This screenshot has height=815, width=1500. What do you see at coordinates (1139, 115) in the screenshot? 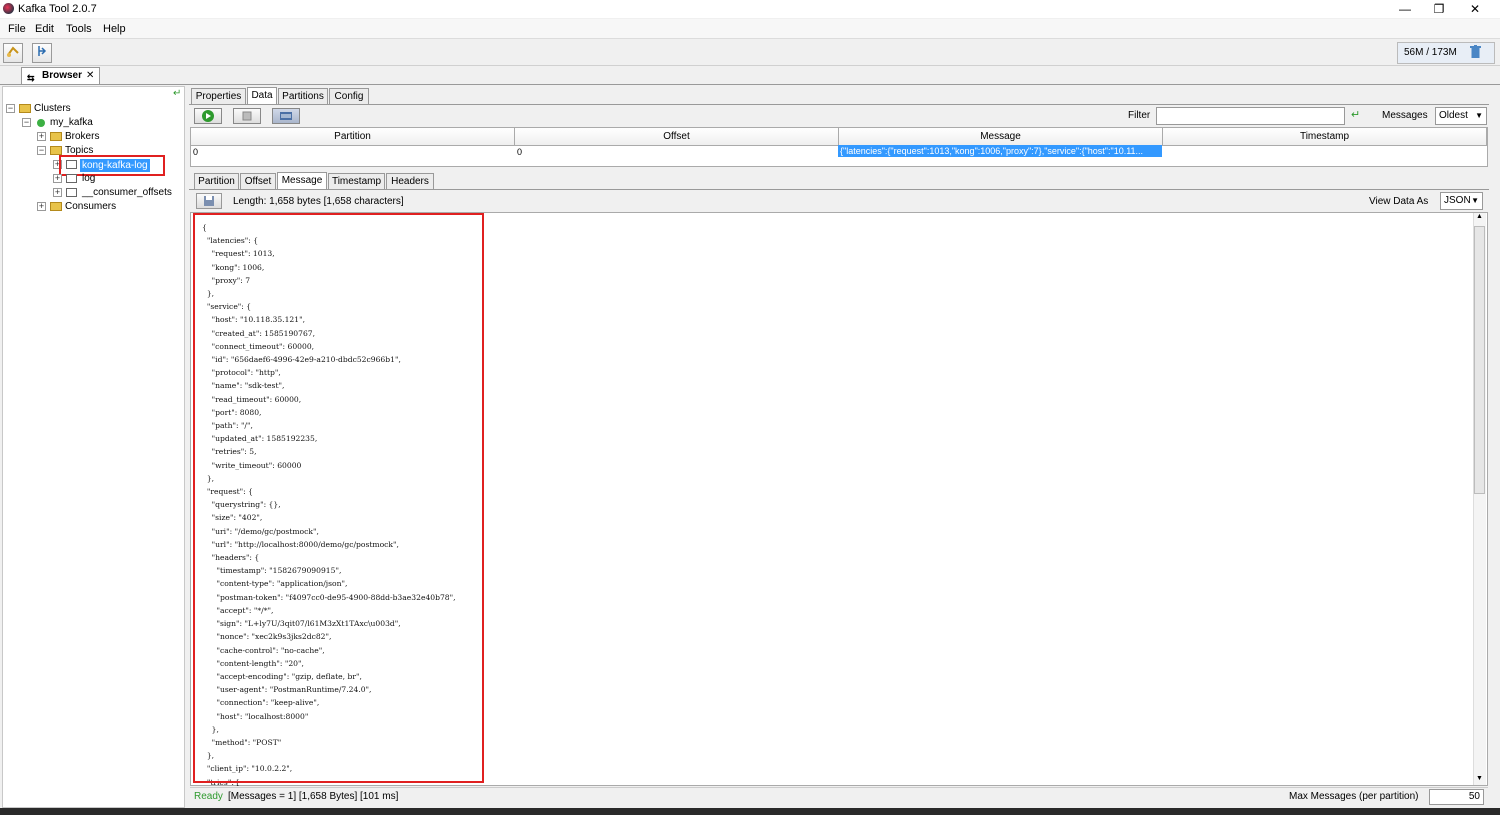
I see `filter-label: Filter` at bounding box center [1139, 115].